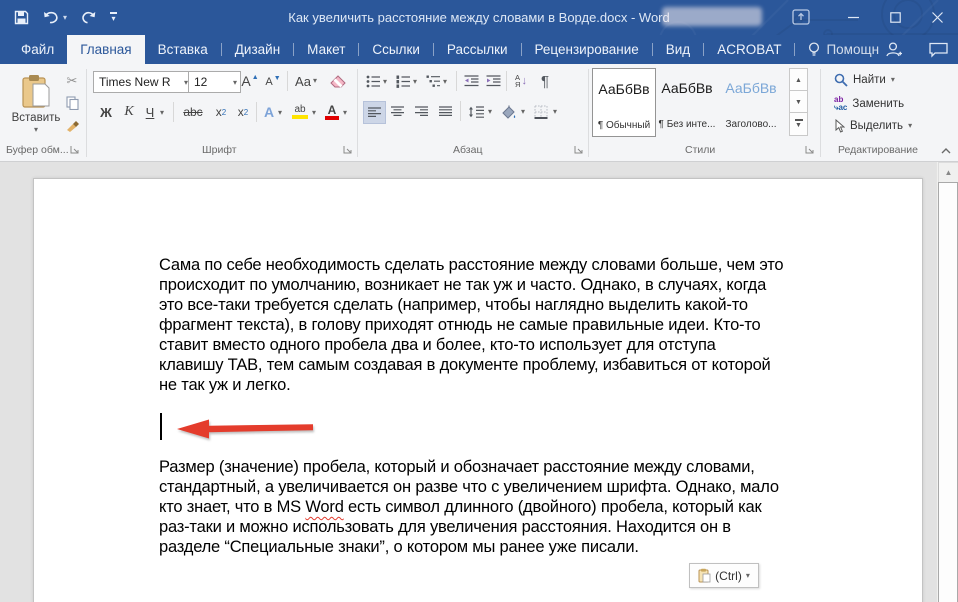 The height and width of the screenshot is (602, 958). I want to click on bullets-icon, so click(373, 81).